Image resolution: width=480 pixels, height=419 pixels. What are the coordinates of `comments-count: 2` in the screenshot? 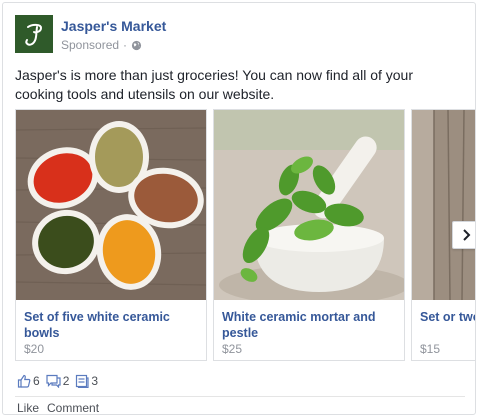 It's located at (66, 381).